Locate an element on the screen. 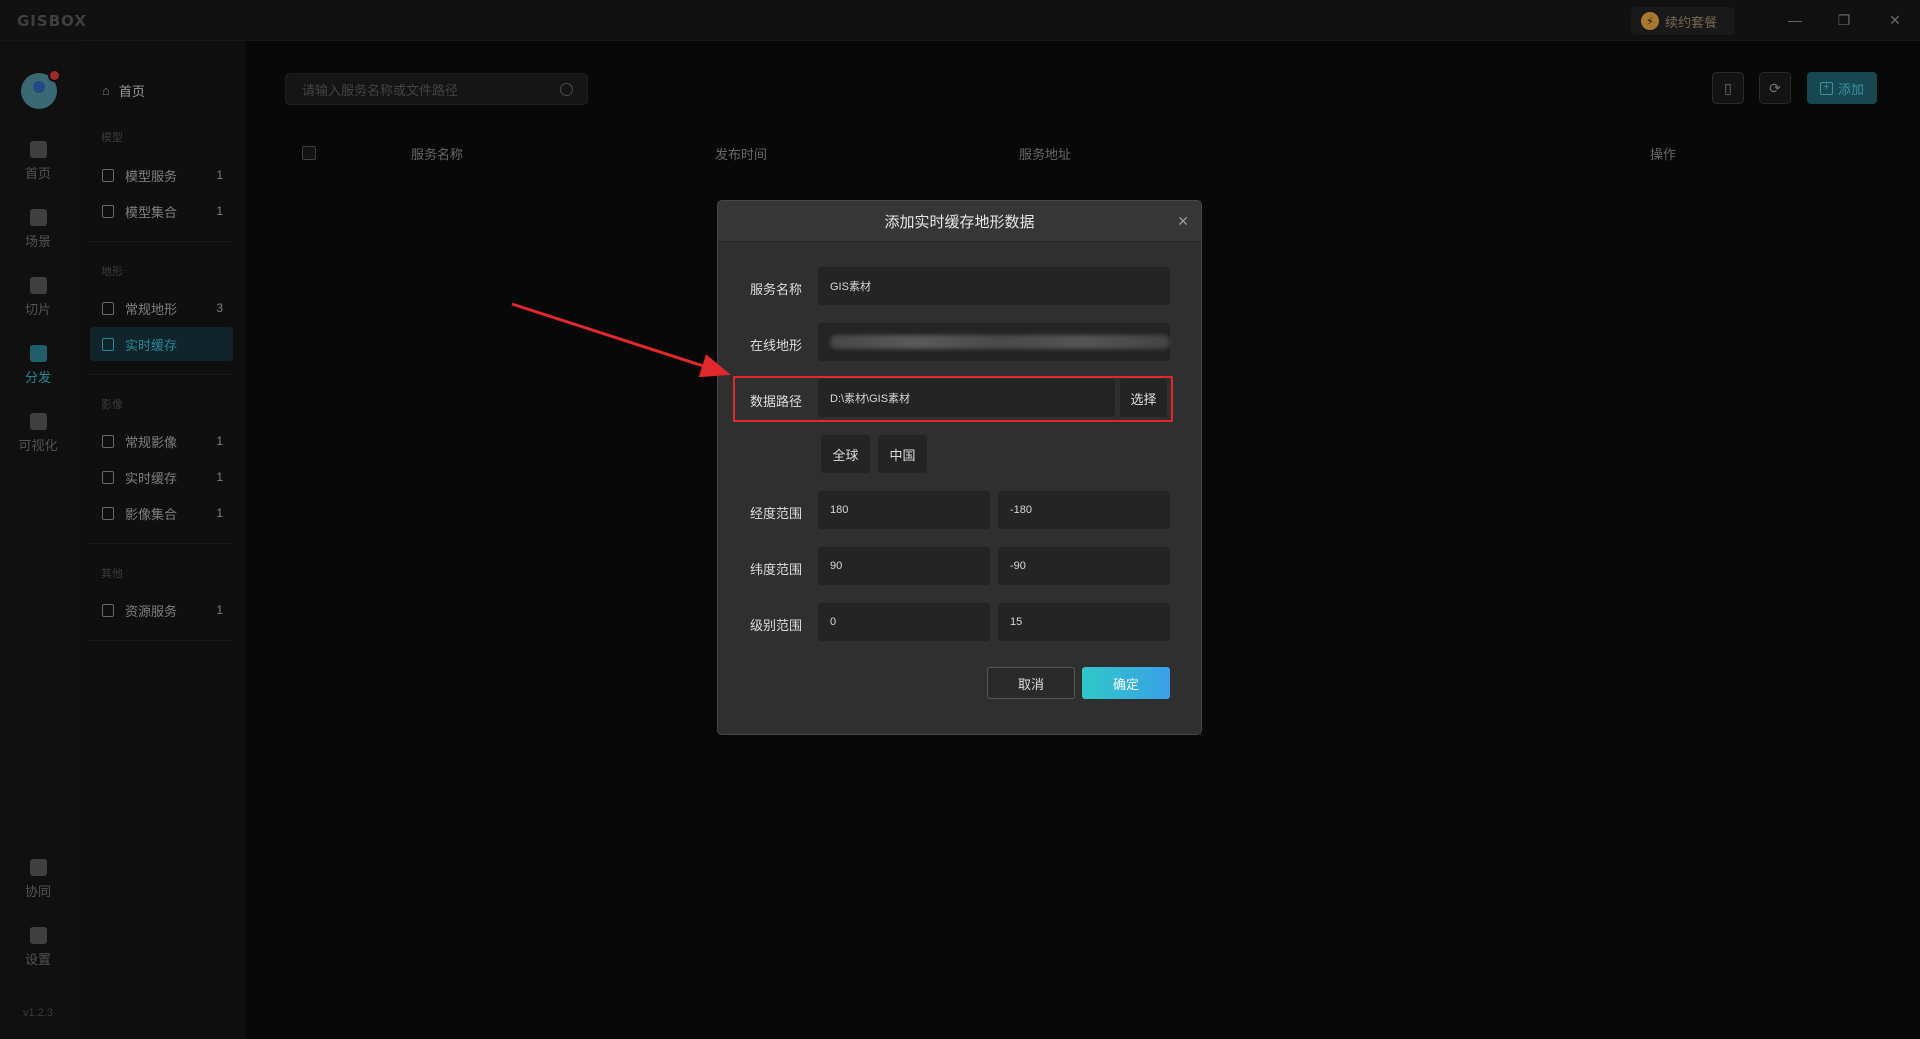 Image resolution: width=1920 pixels, height=1039 pixels. longitude-min-input: 180 is located at coordinates (904, 510).